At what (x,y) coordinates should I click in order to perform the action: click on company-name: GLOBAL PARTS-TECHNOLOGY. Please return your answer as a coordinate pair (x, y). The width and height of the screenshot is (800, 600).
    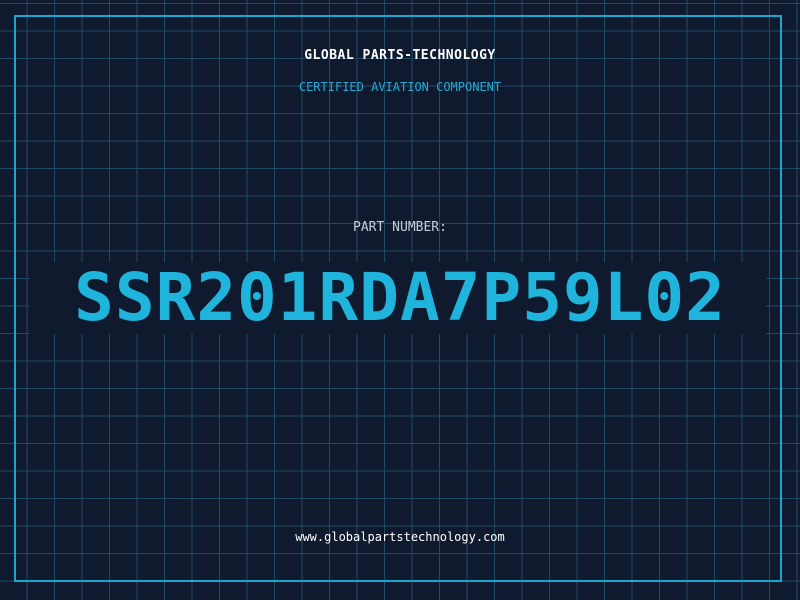
    Looking at the image, I should click on (400, 55).